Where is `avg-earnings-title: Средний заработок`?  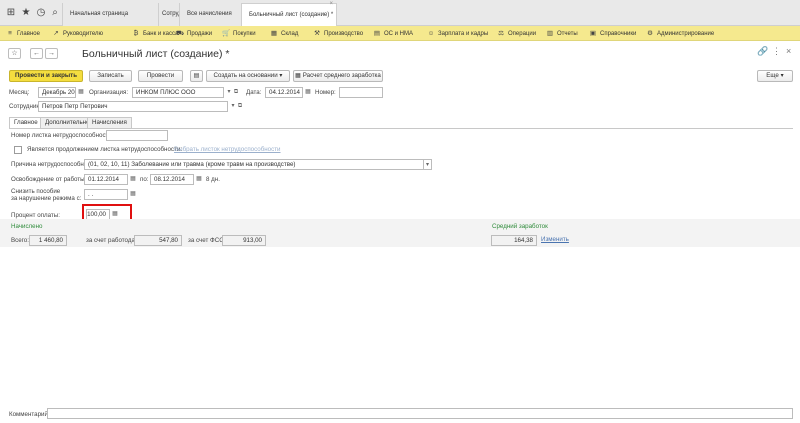
avg-earnings-title: Средний заработок is located at coordinates (520, 226).